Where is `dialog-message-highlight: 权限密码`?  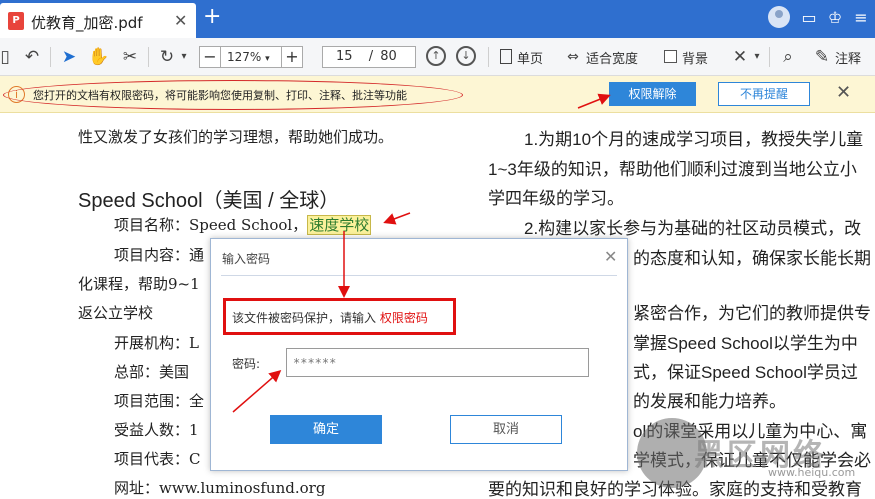 dialog-message-highlight: 权限密码 is located at coordinates (403, 318).